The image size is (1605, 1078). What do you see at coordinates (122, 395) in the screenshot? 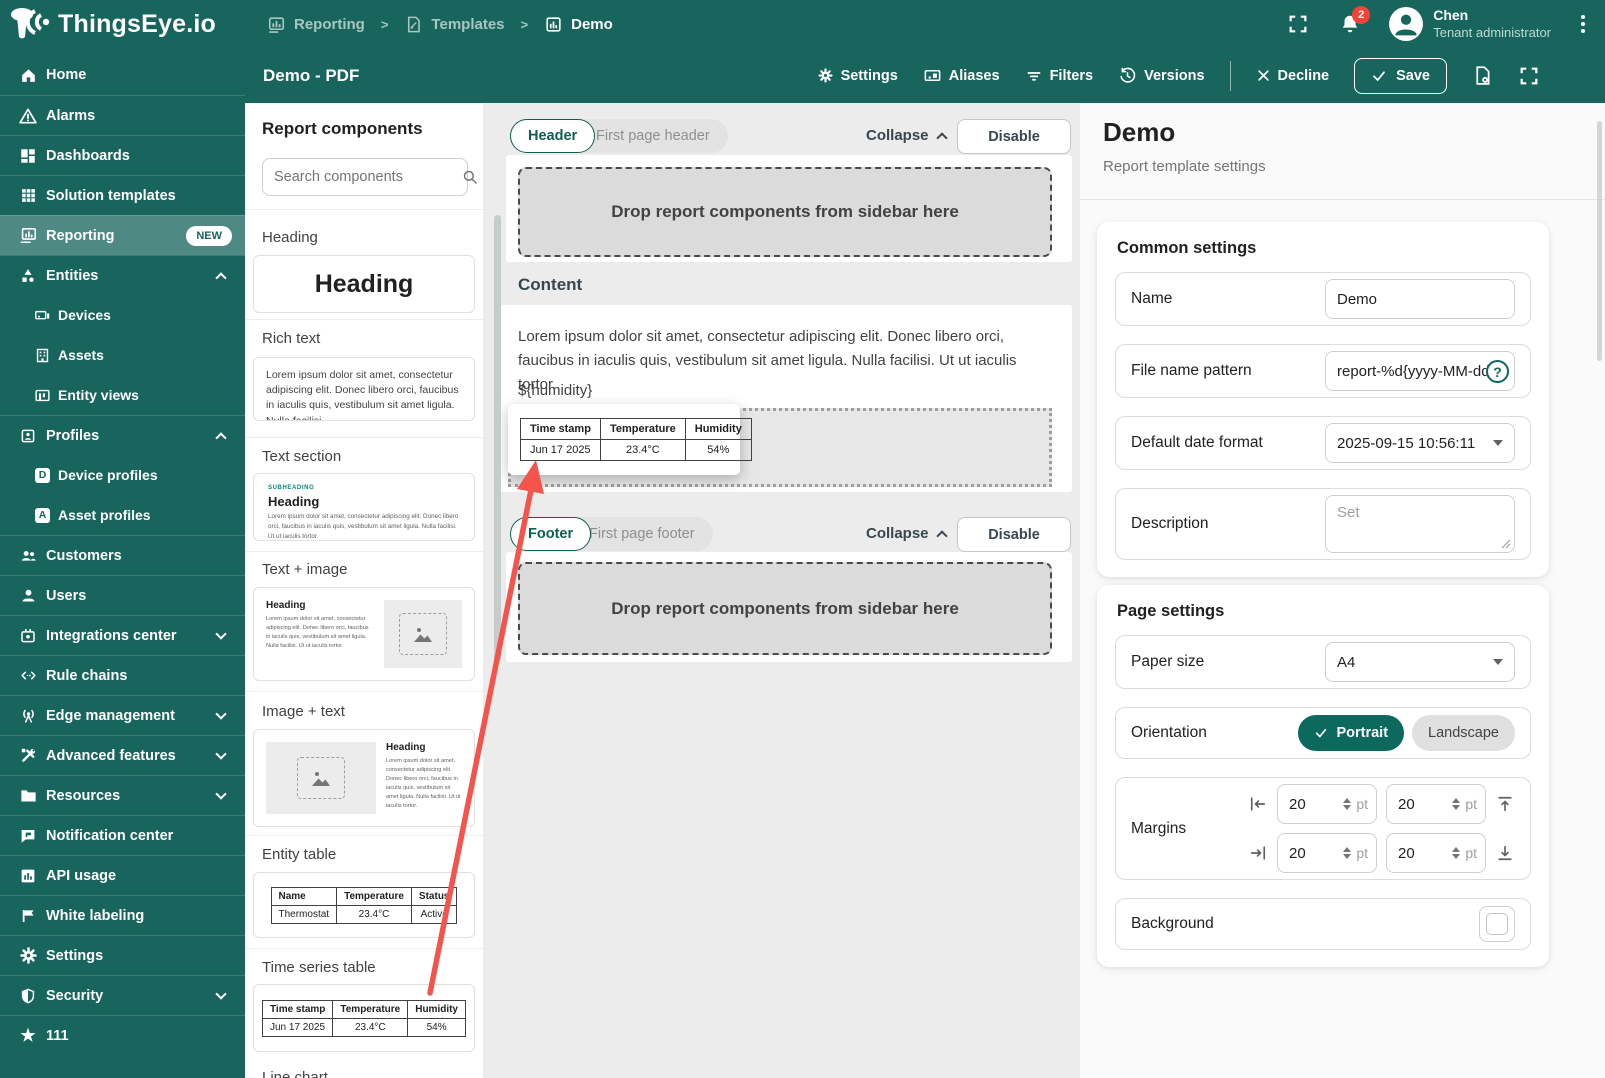
I see `sidebar-item-entity-views: Entity views` at bounding box center [122, 395].